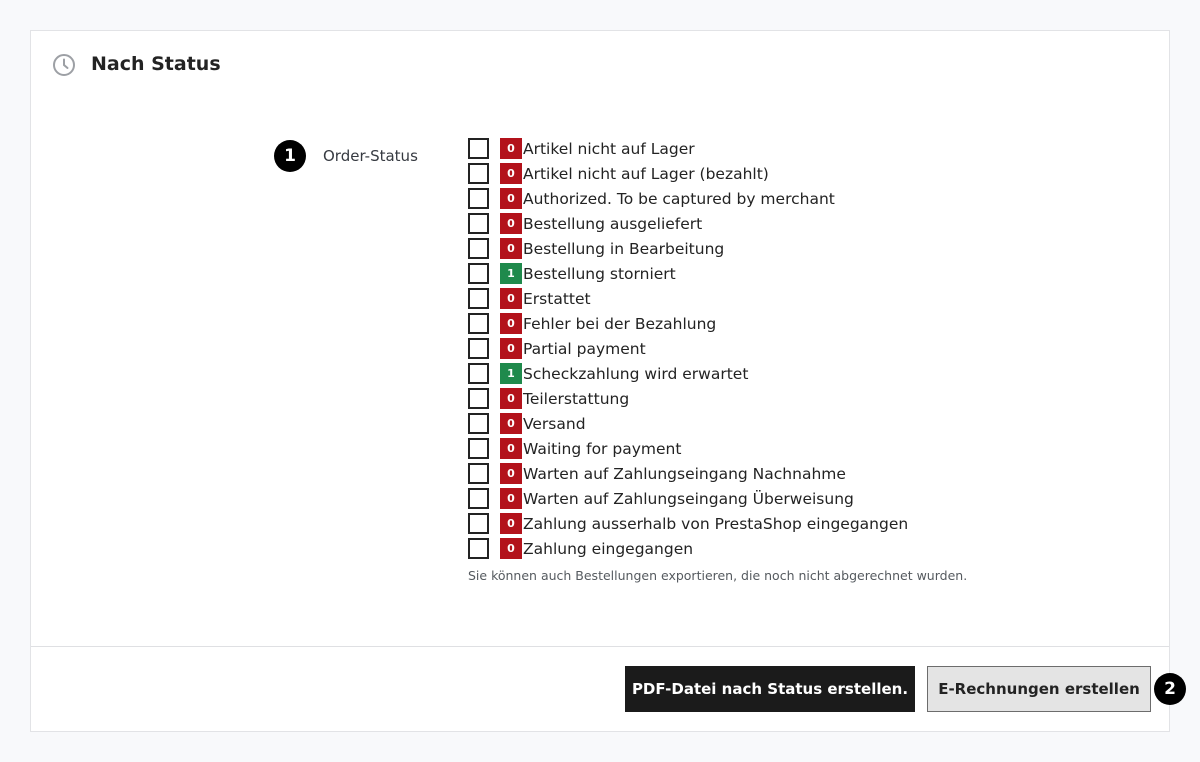 The height and width of the screenshot is (762, 1200). I want to click on status-label: Warten auf Zahlungseingang Überweisung, so click(688, 499).